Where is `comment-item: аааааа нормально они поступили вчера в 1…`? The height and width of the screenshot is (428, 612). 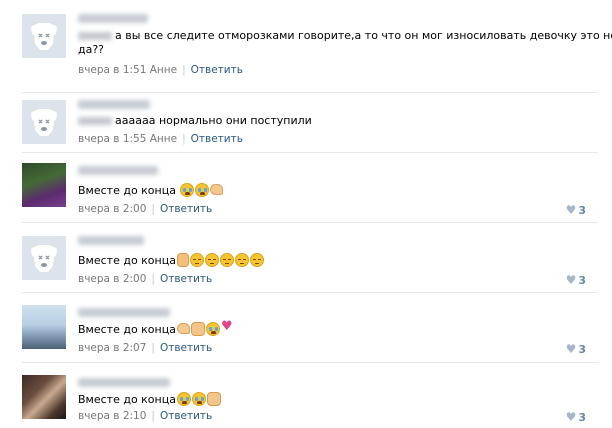 comment-item: аааааа нормально они поступили вчера в 1… is located at coordinates (306, 122).